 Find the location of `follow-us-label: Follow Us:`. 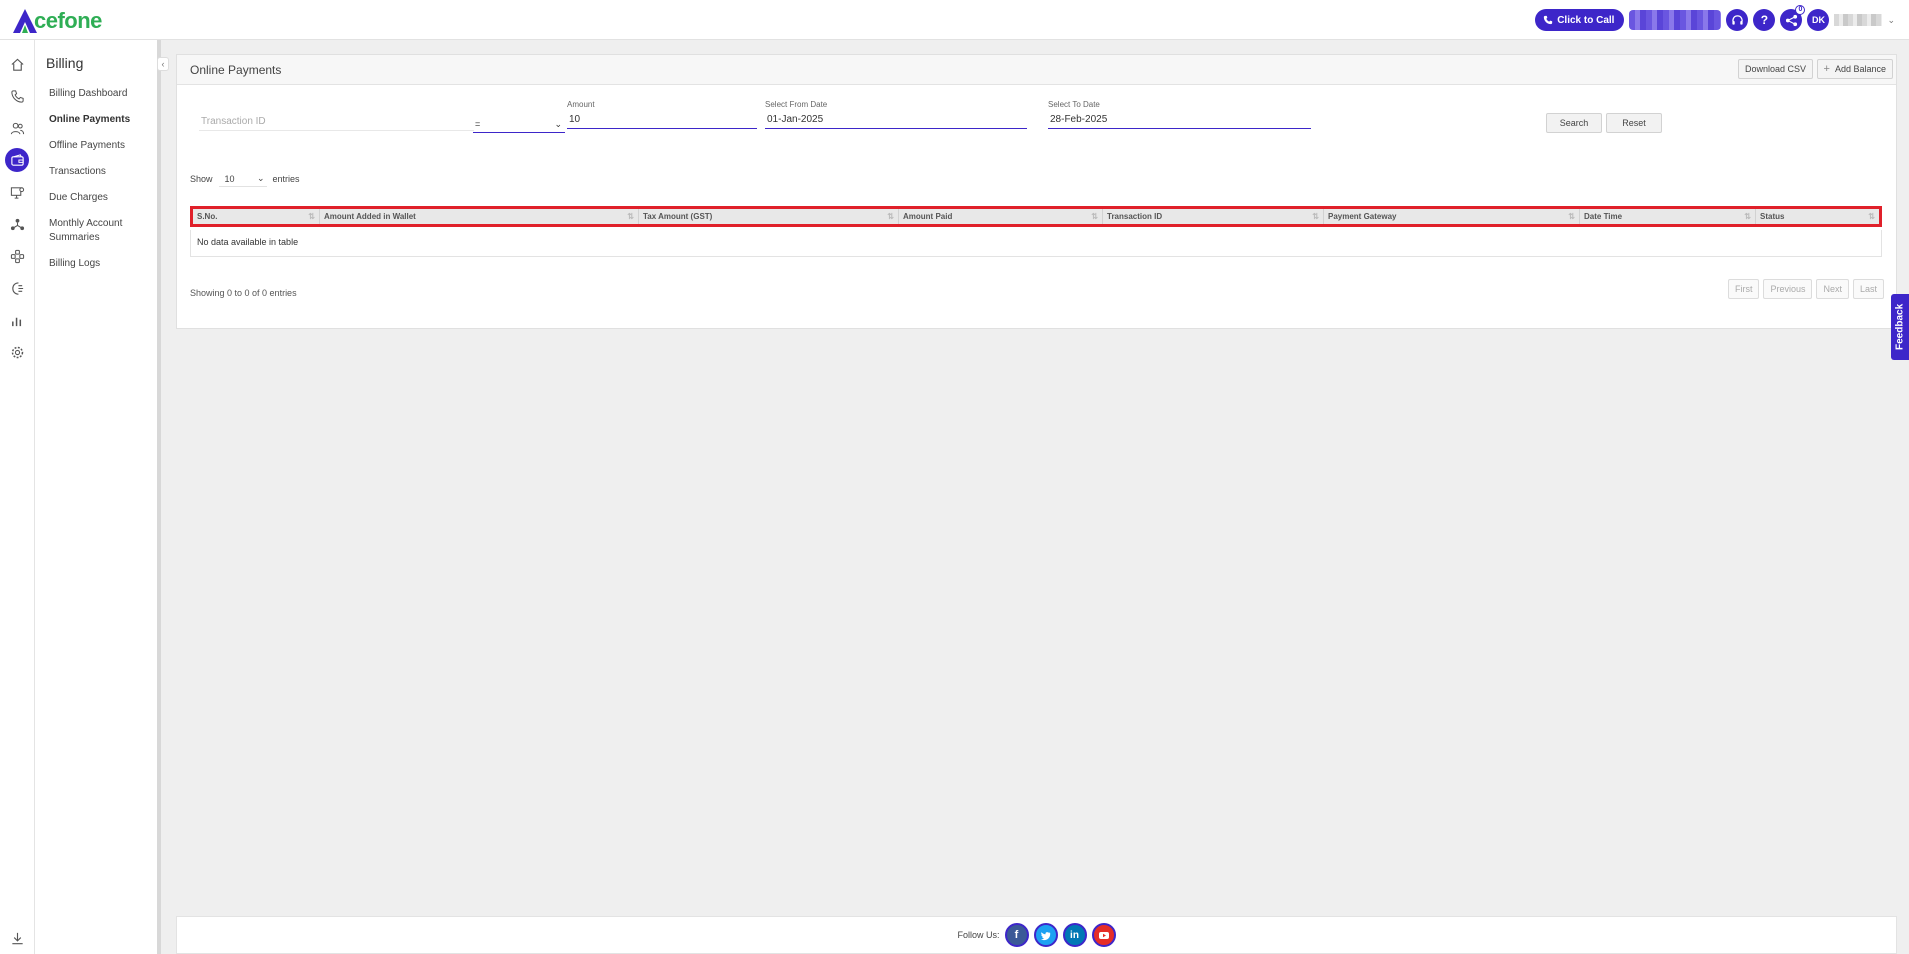

follow-us-label: Follow Us: is located at coordinates (978, 935).